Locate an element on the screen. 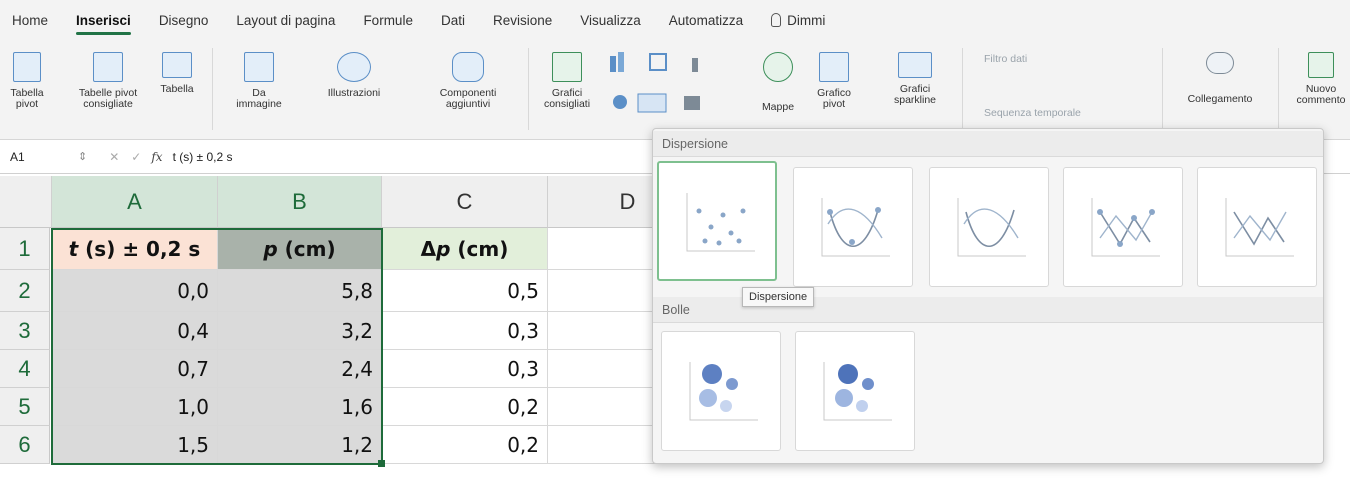 This screenshot has width=1350, height=481. shapes-icon is located at coordinates (354, 67).